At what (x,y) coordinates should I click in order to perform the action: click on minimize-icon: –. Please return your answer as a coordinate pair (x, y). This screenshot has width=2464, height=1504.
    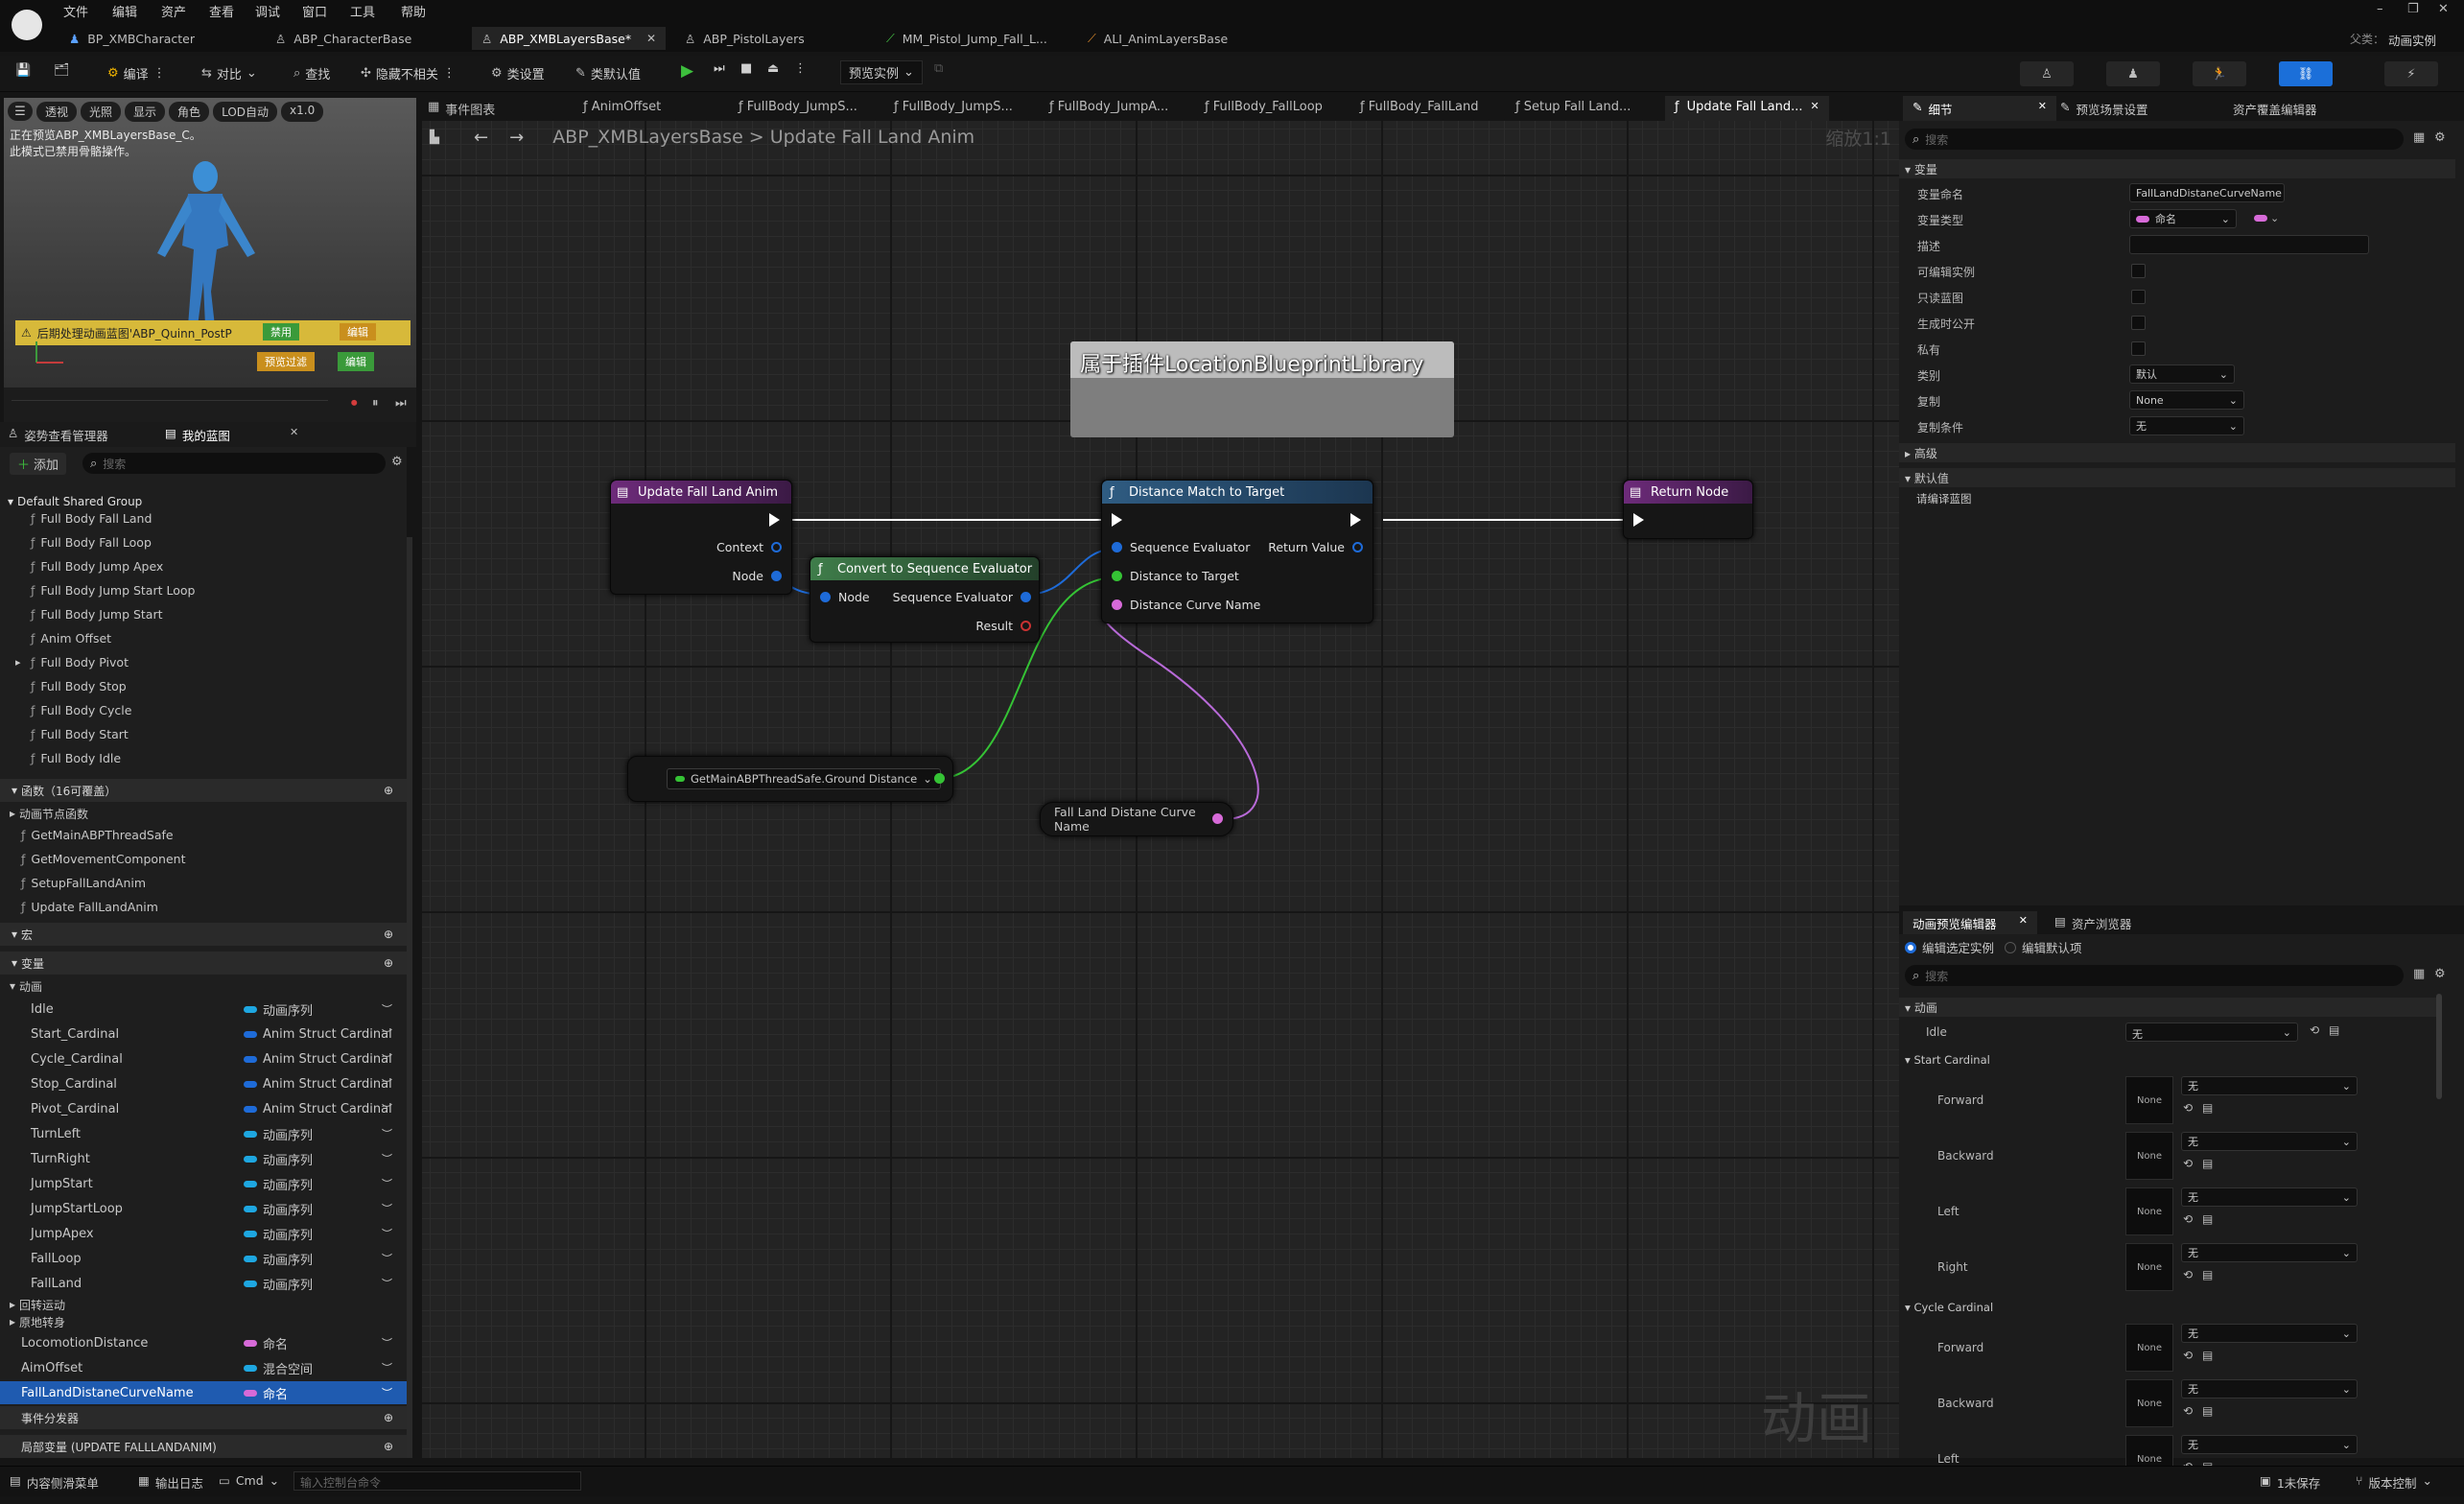
    Looking at the image, I should click on (2380, 9).